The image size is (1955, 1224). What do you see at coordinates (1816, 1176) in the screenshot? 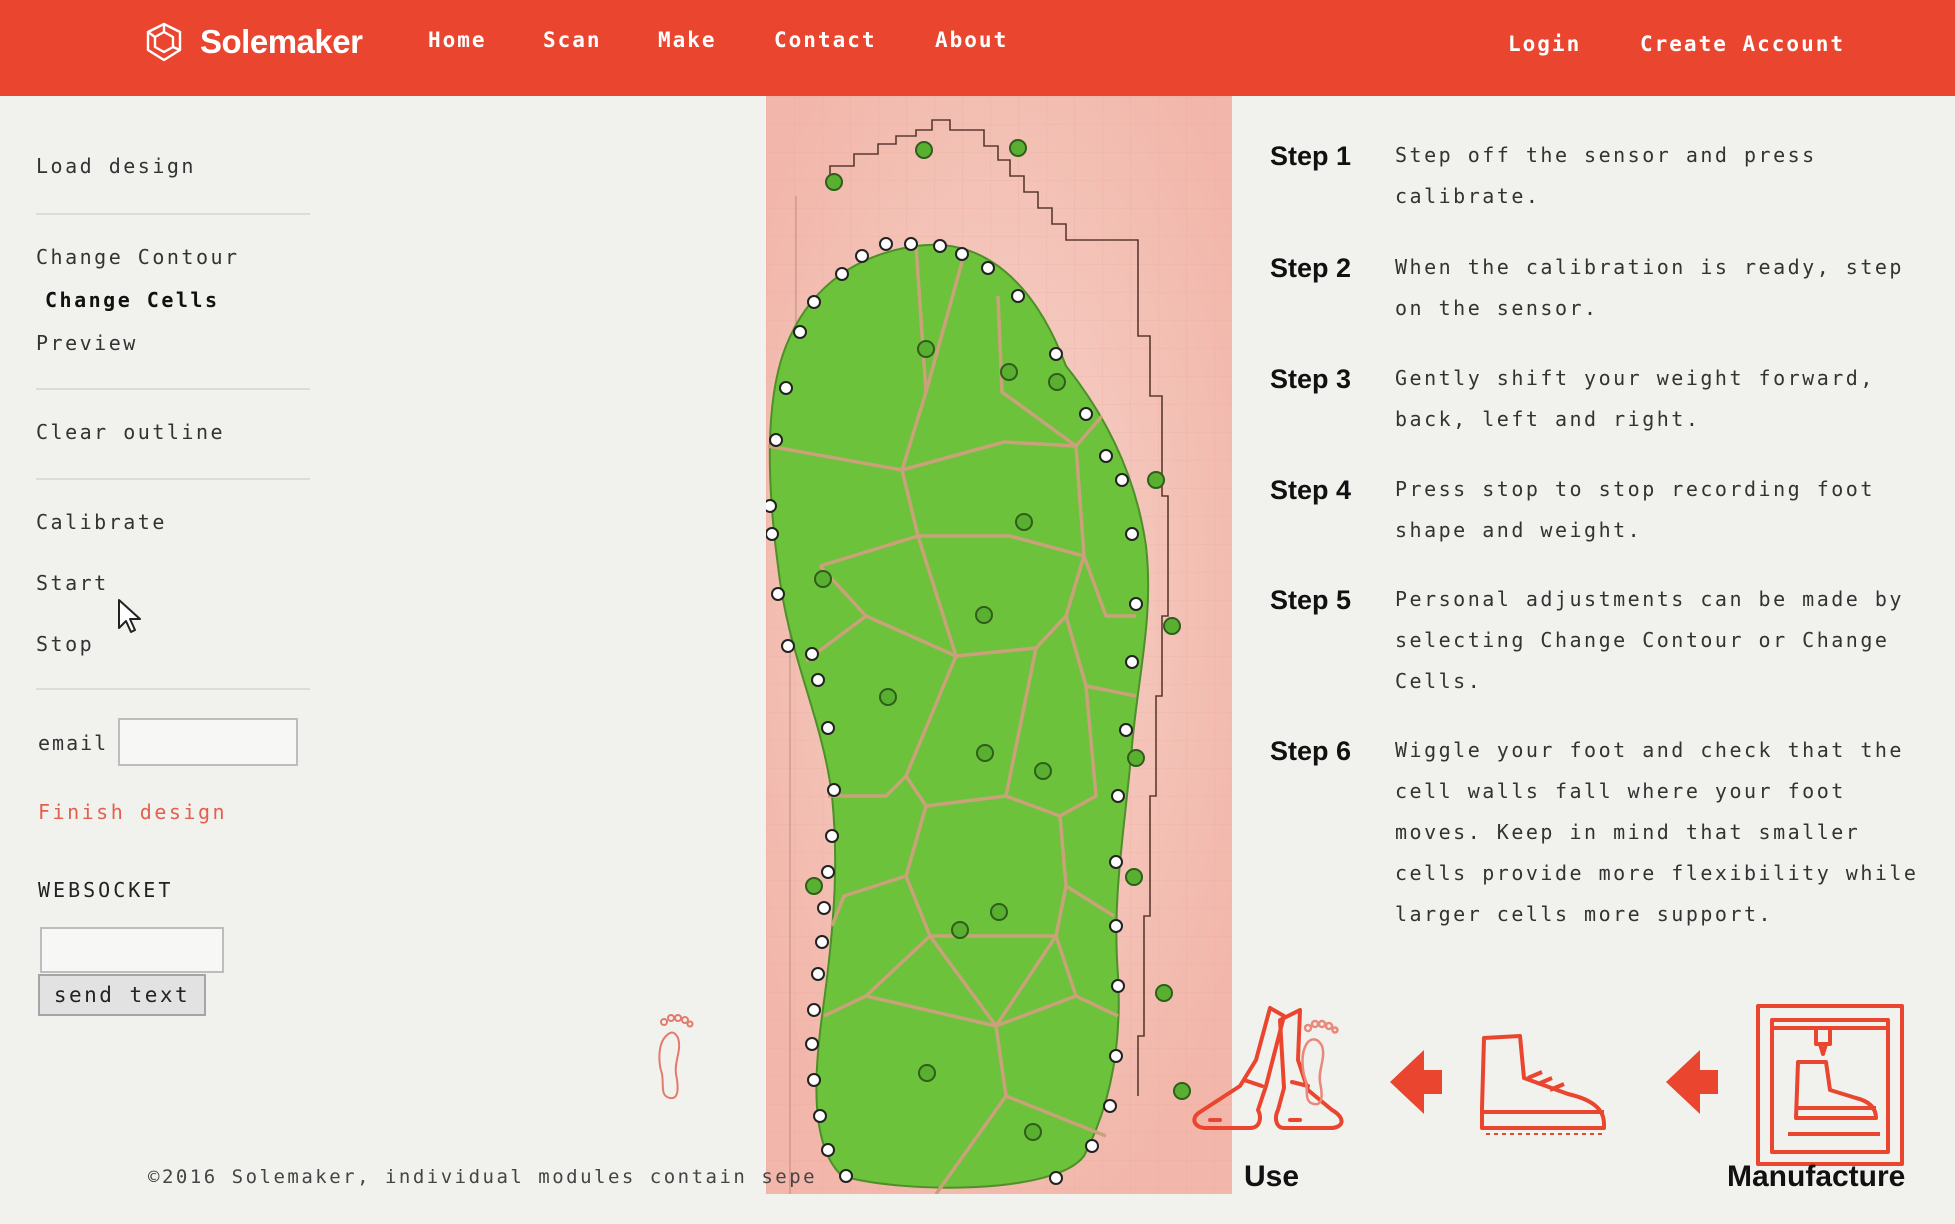
I see `manufacture-label: Manufacture` at bounding box center [1816, 1176].